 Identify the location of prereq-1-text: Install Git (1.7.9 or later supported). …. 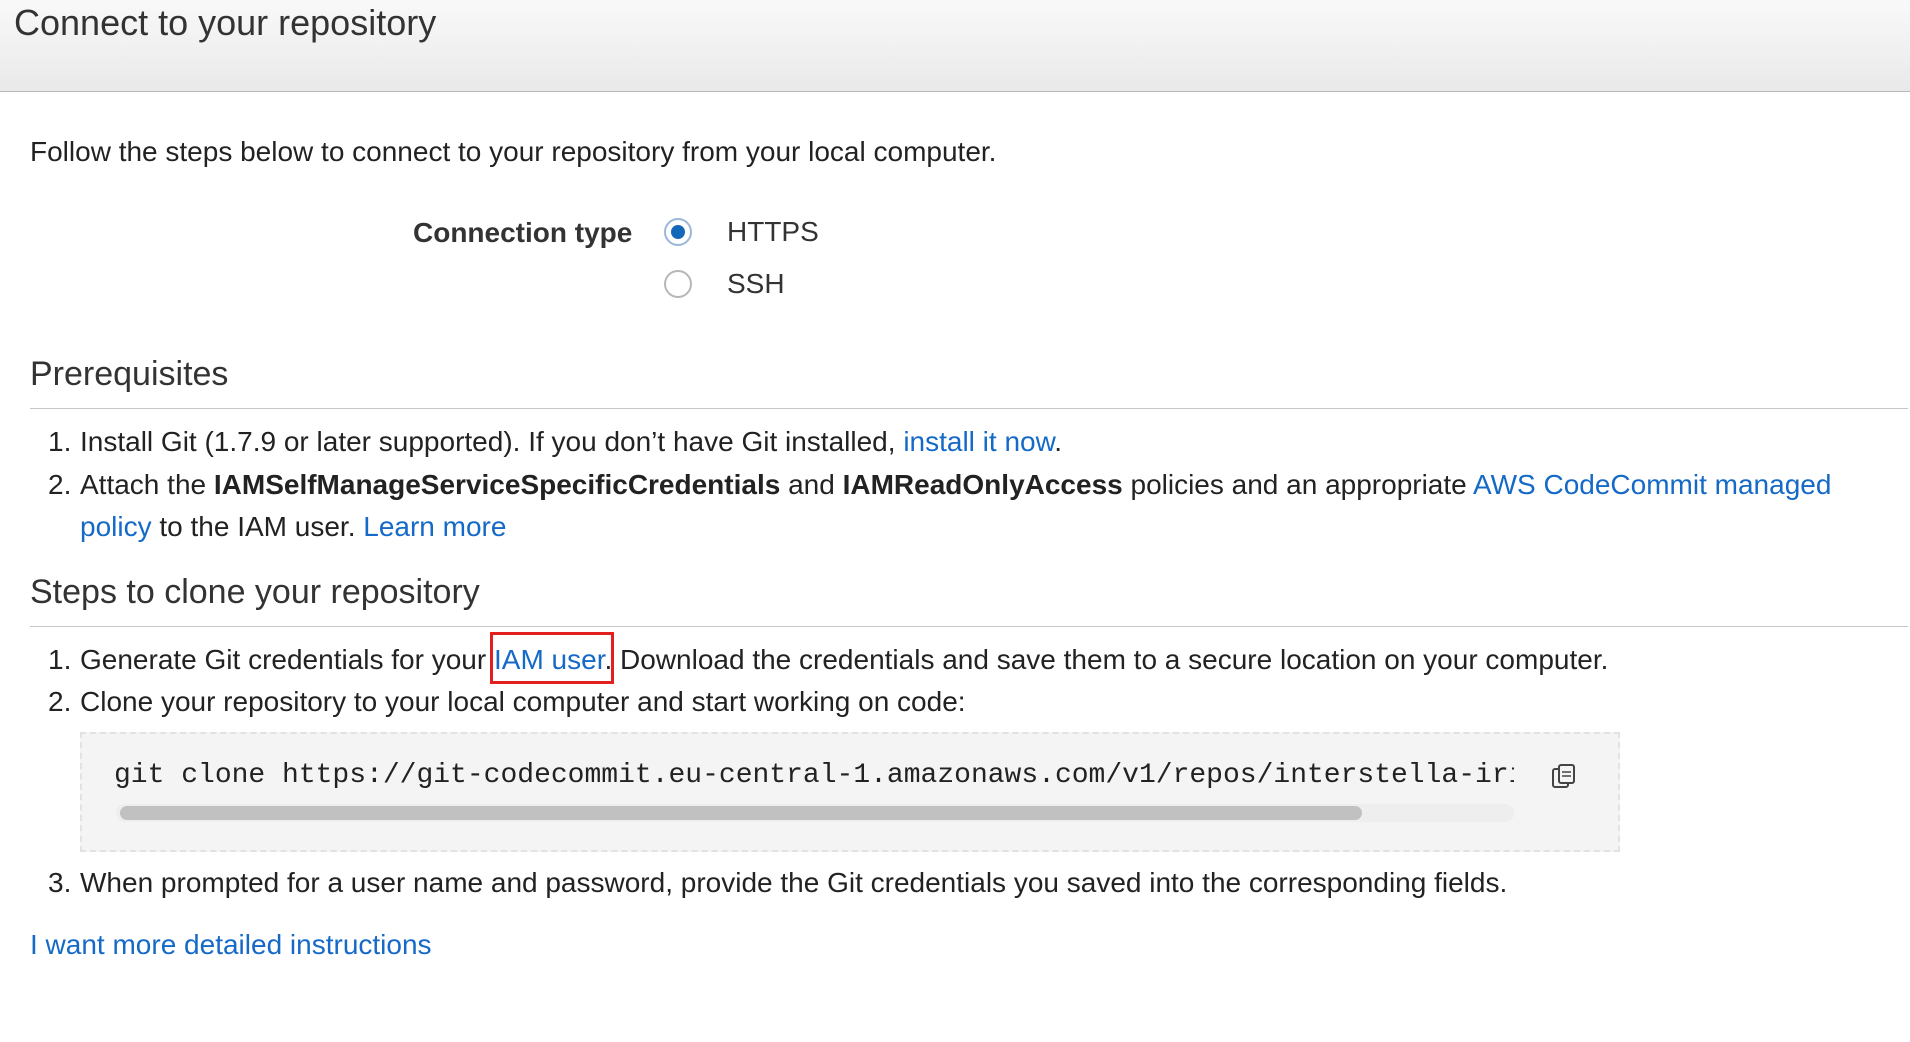
(571, 442).